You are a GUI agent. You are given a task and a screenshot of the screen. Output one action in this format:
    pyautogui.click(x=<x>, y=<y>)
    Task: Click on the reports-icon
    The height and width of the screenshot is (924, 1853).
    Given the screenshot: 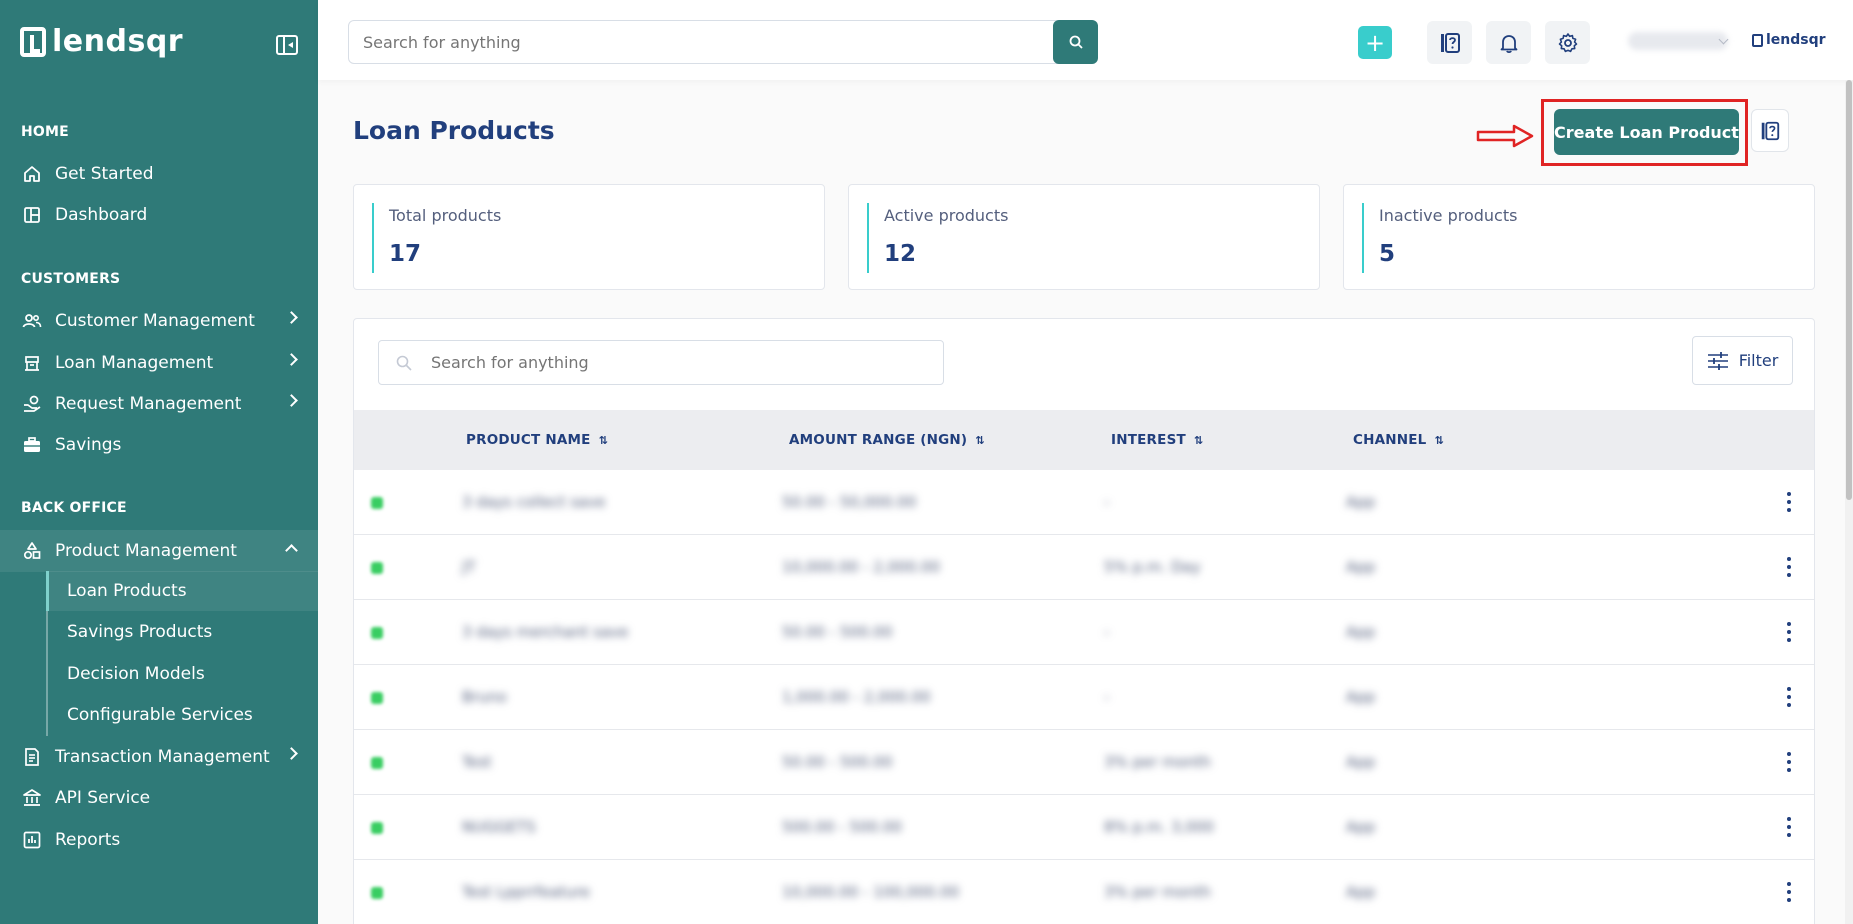 What is the action you would take?
    pyautogui.click(x=32, y=840)
    